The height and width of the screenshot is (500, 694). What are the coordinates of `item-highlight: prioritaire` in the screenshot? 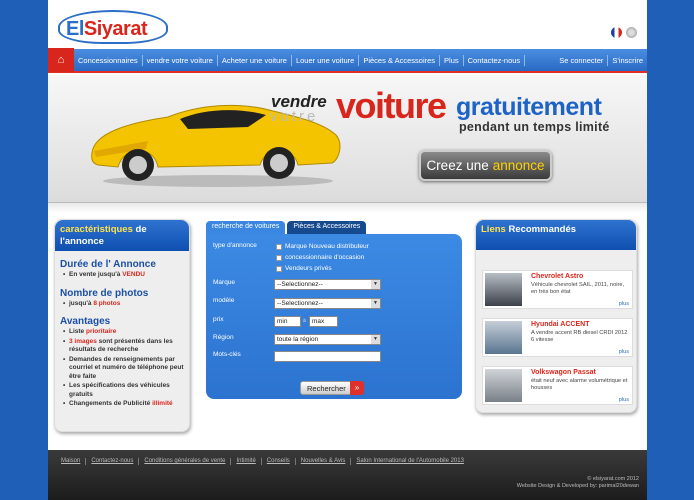 It's located at (101, 331).